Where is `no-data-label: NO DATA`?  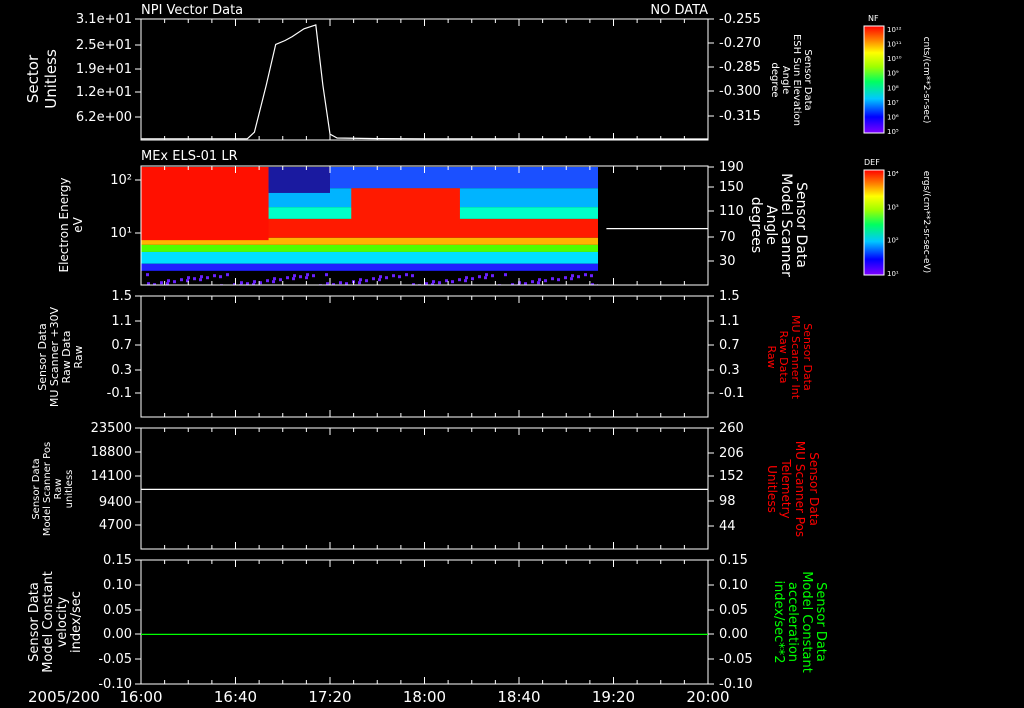 no-data-label: NO DATA is located at coordinates (679, 10).